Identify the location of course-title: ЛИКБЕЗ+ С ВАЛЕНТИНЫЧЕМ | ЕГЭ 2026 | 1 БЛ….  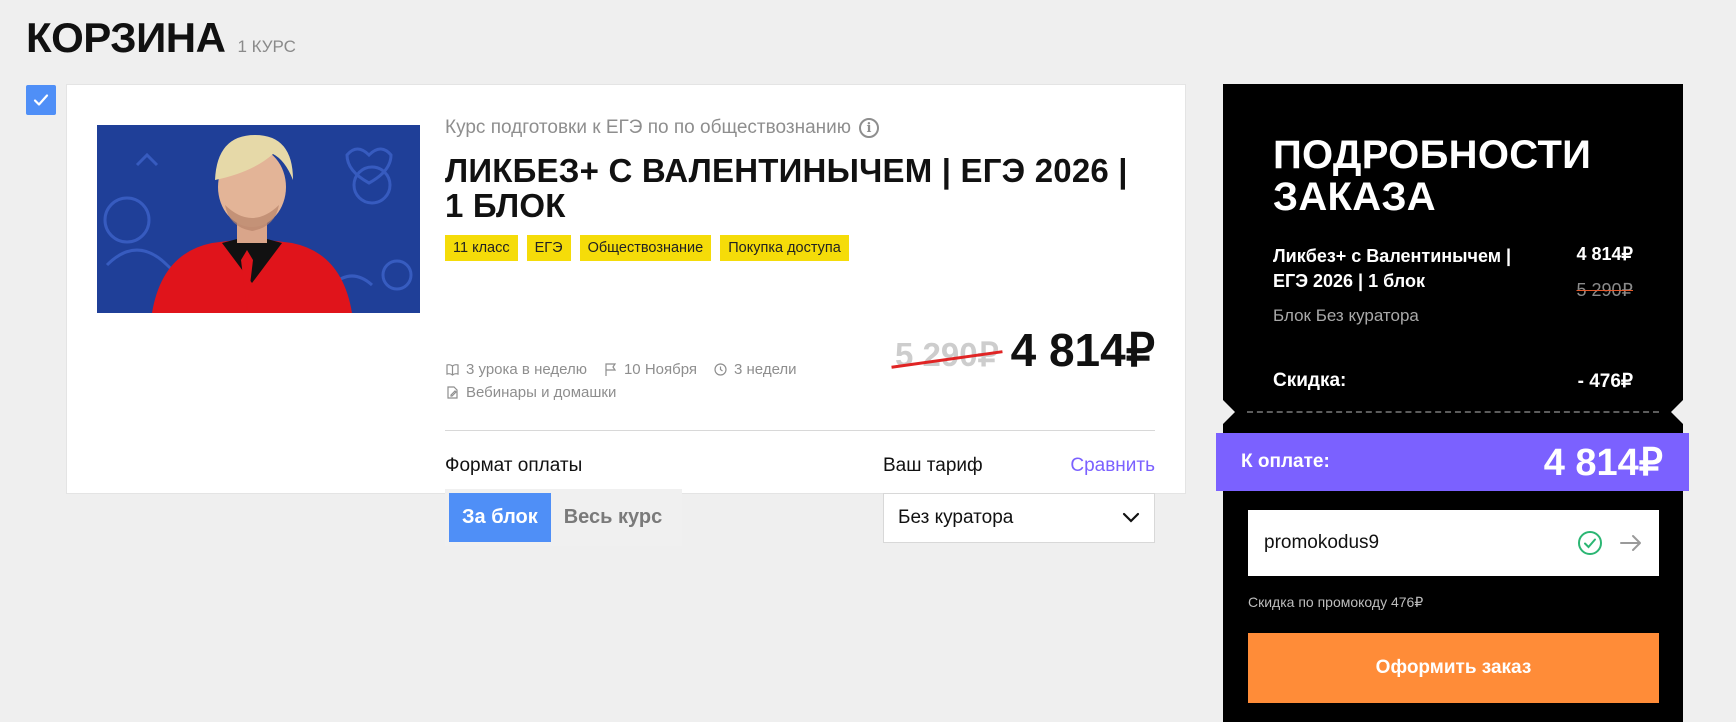
(800, 188).